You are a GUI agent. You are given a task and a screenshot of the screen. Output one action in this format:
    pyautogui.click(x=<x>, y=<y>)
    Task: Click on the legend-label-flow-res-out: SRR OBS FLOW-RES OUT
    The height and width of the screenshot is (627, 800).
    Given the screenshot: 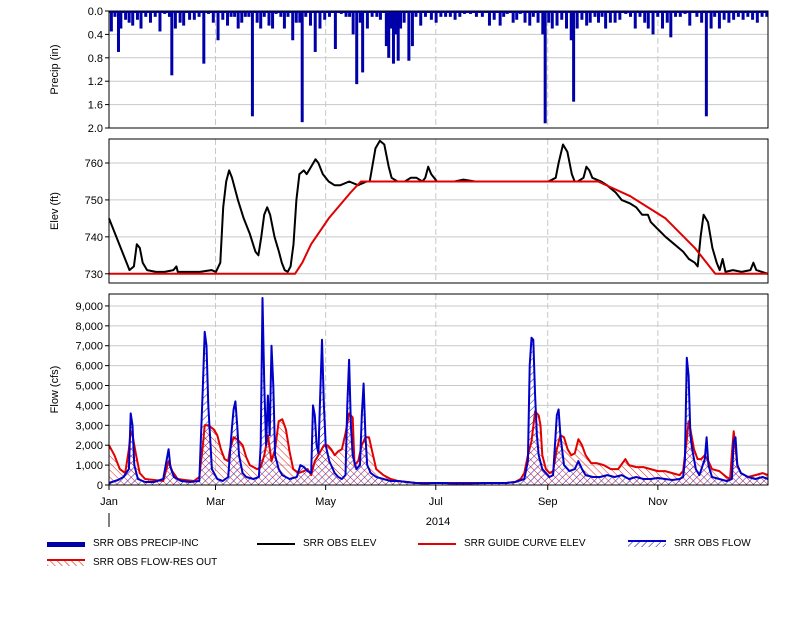 What is the action you would take?
    pyautogui.click(x=155, y=562)
    